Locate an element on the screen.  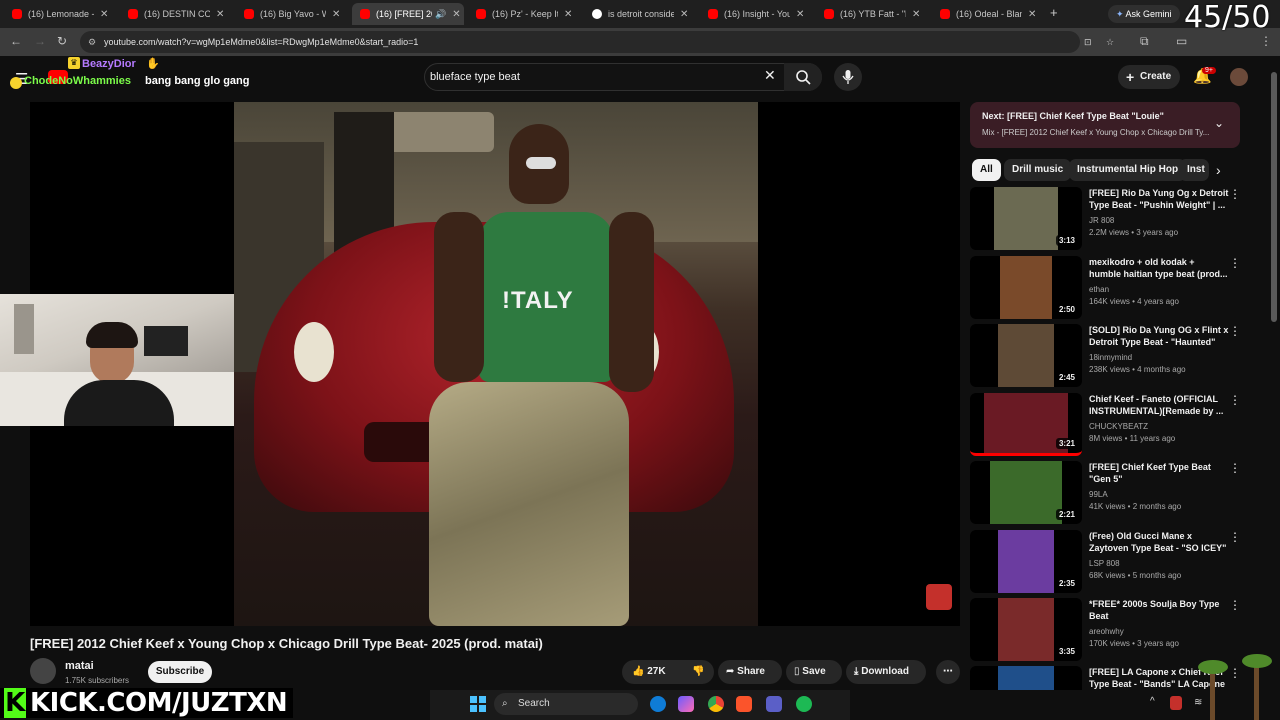
dislike-button: 👎 is located at coordinates (698, 672).